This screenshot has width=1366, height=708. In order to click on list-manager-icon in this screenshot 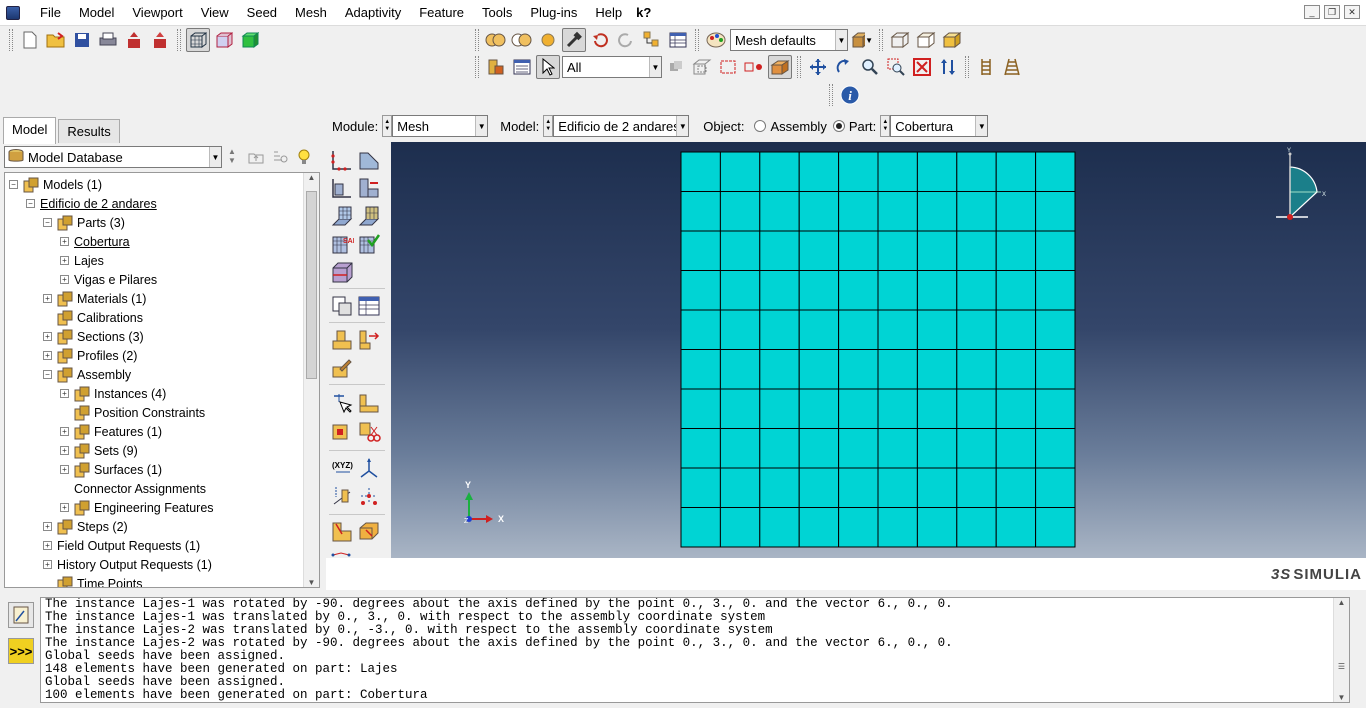, I will do `click(522, 67)`.